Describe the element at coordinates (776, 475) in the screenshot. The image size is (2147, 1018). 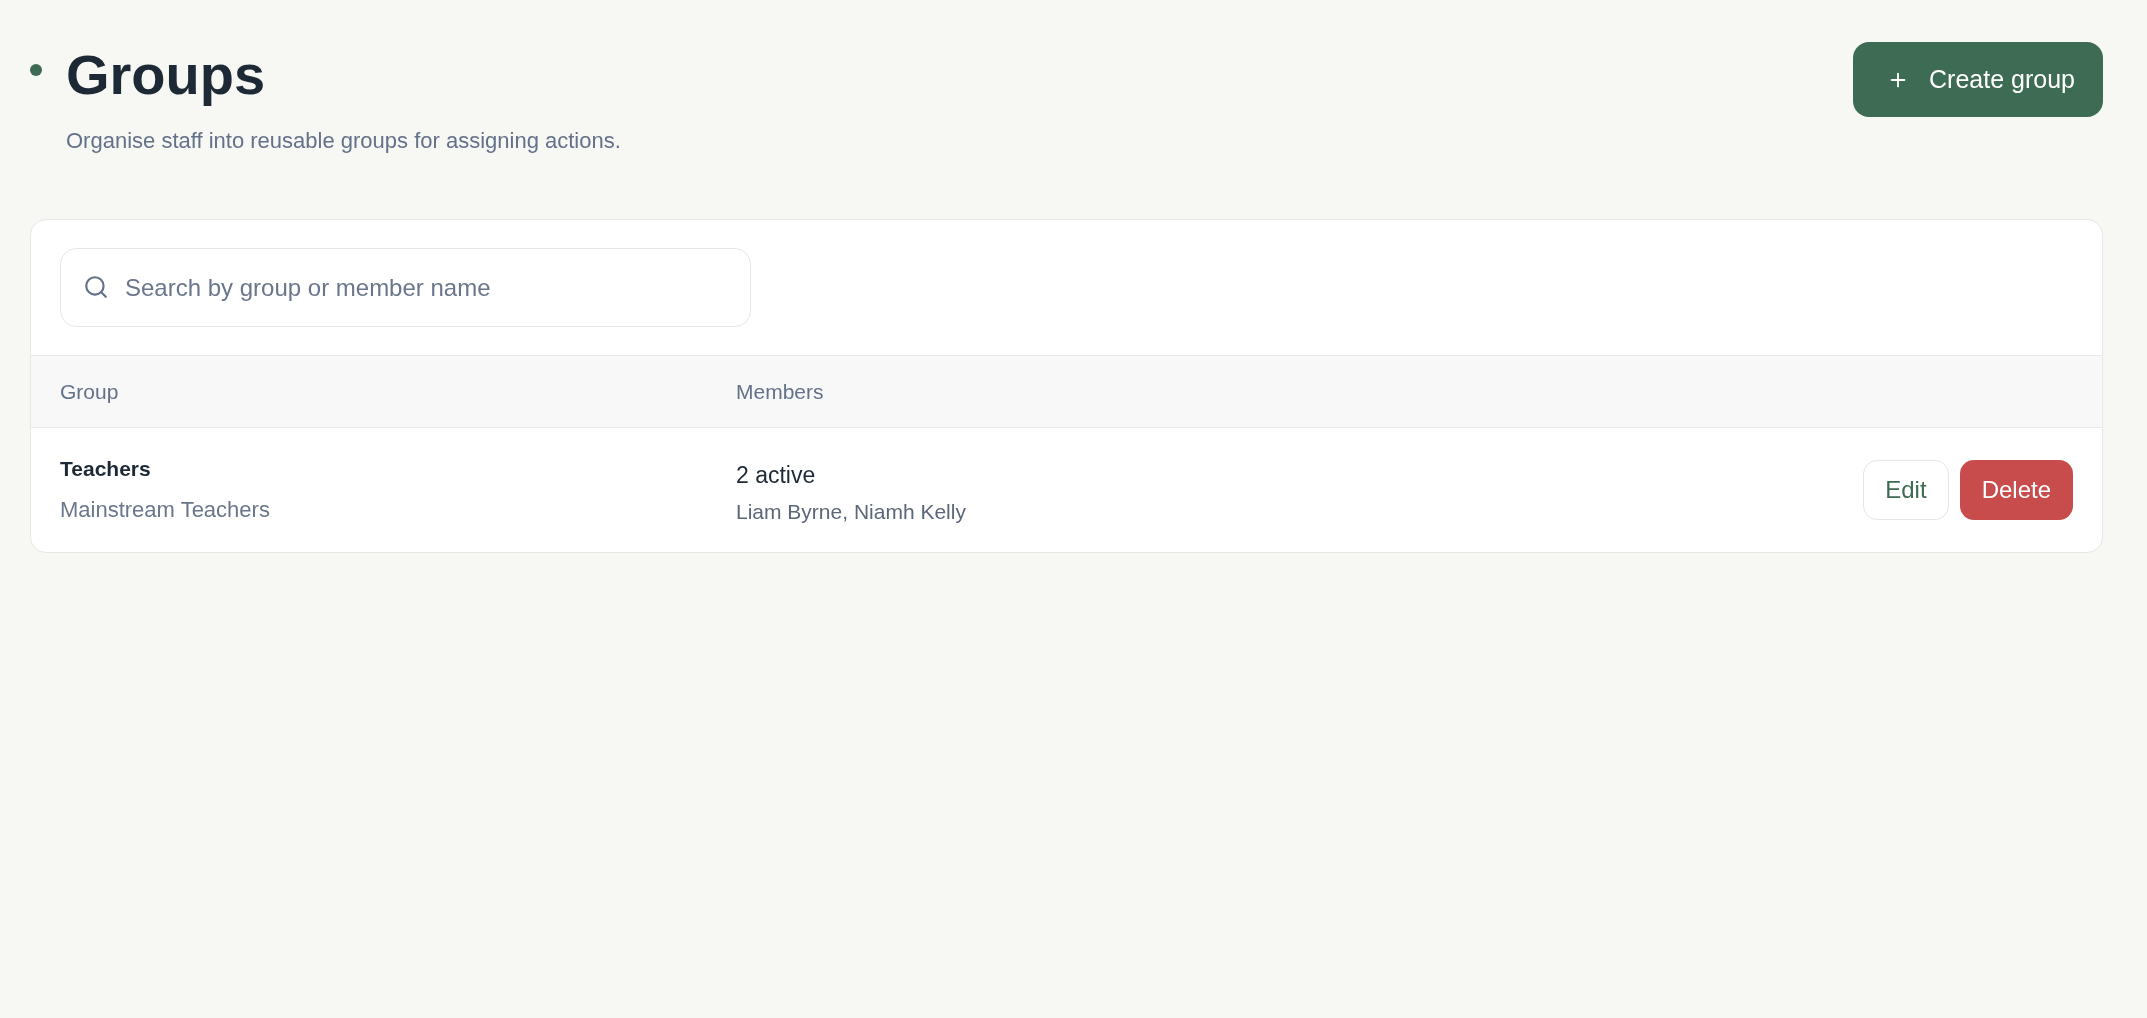
I see `member-count: 2 active` at that location.